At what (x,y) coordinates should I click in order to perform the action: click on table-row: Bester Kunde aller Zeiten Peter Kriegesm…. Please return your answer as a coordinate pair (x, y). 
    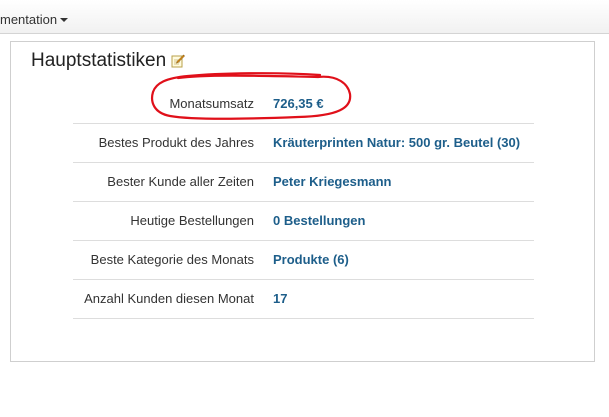
    Looking at the image, I should click on (303, 182).